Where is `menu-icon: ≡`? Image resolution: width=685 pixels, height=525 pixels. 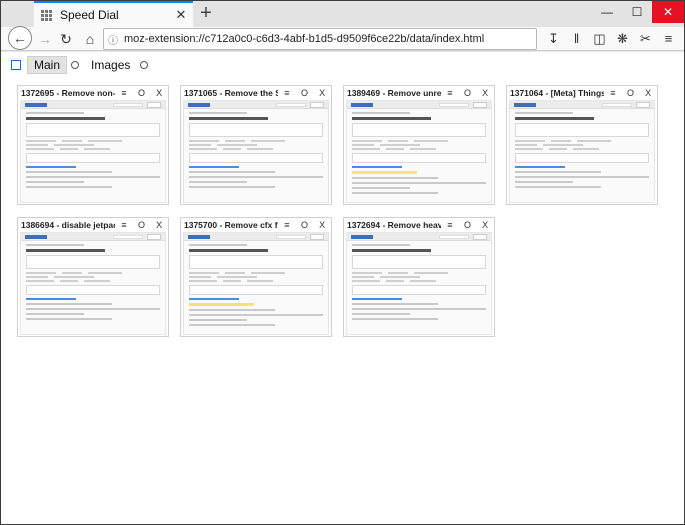 menu-icon: ≡ is located at coordinates (668, 39).